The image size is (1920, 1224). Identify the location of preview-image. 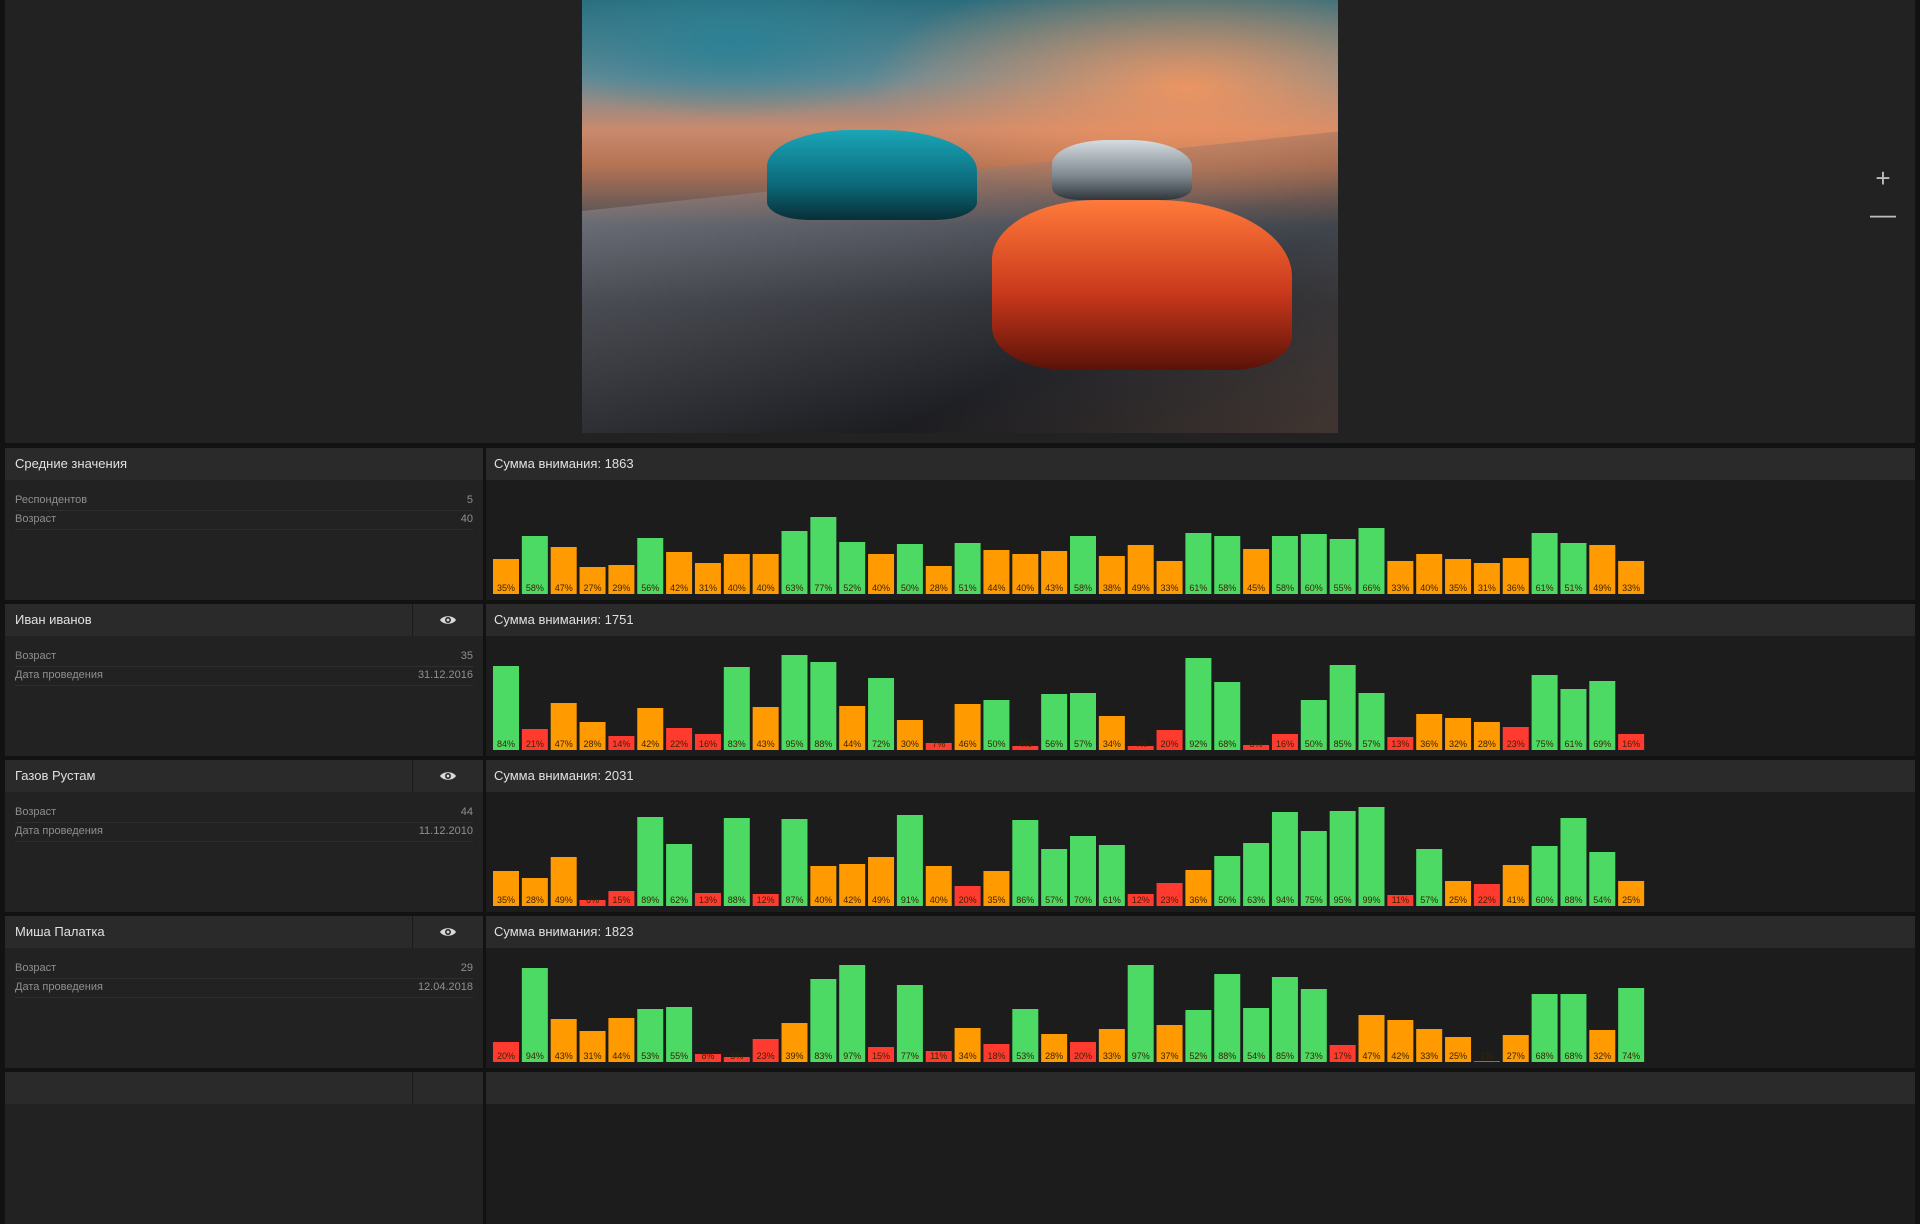
(960, 216).